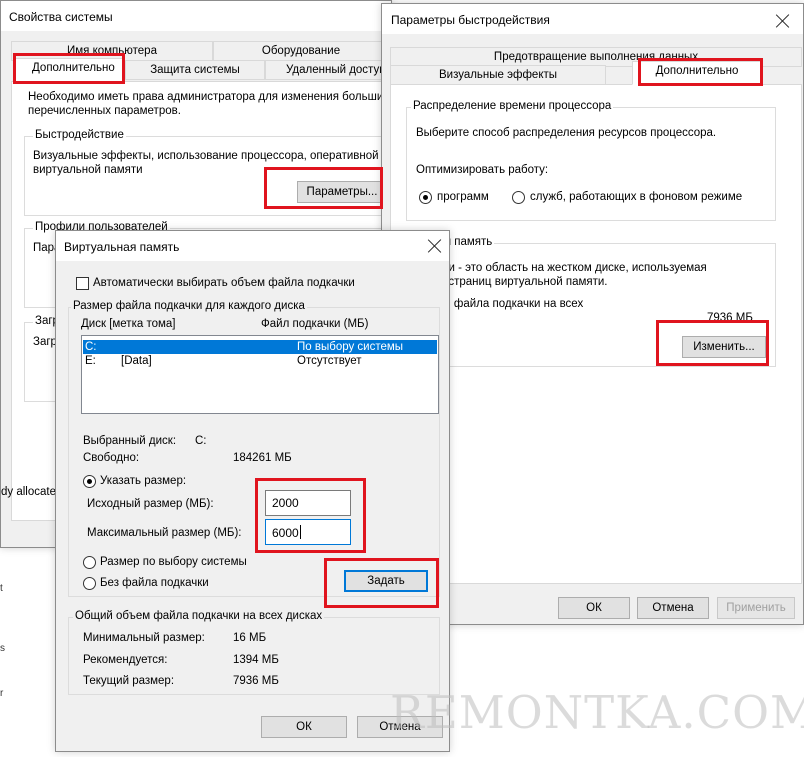 This screenshot has height=757, width=804. I want to click on radio-system-managed-label: Размер по выбору системы, so click(173, 562).